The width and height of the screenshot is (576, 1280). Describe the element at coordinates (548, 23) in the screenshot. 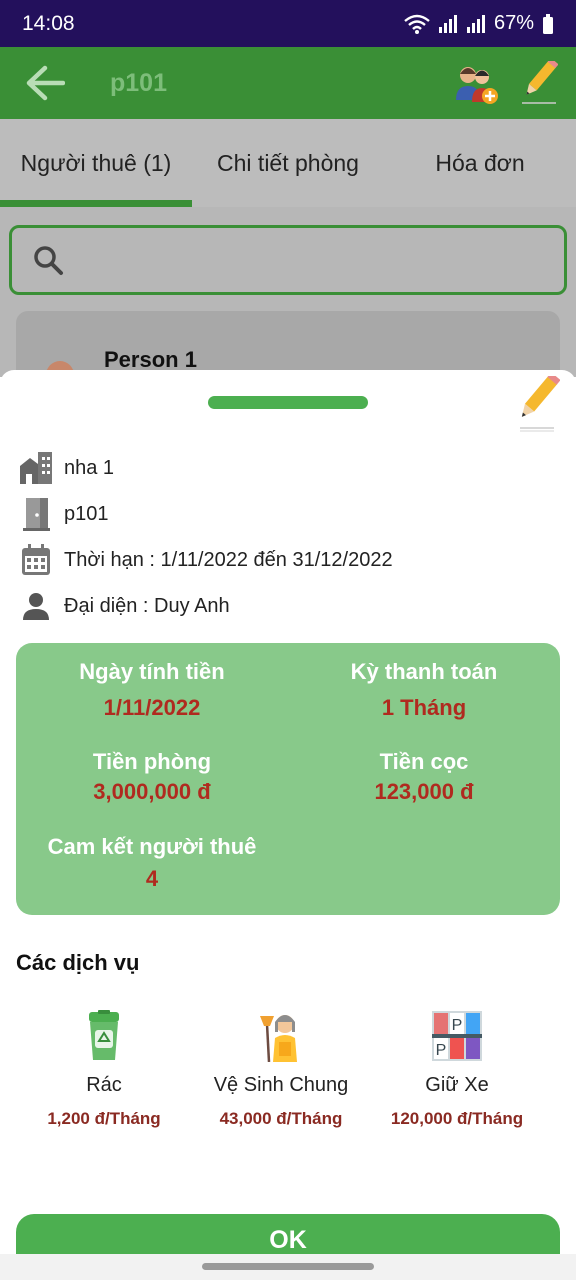

I see `battery-icon` at that location.